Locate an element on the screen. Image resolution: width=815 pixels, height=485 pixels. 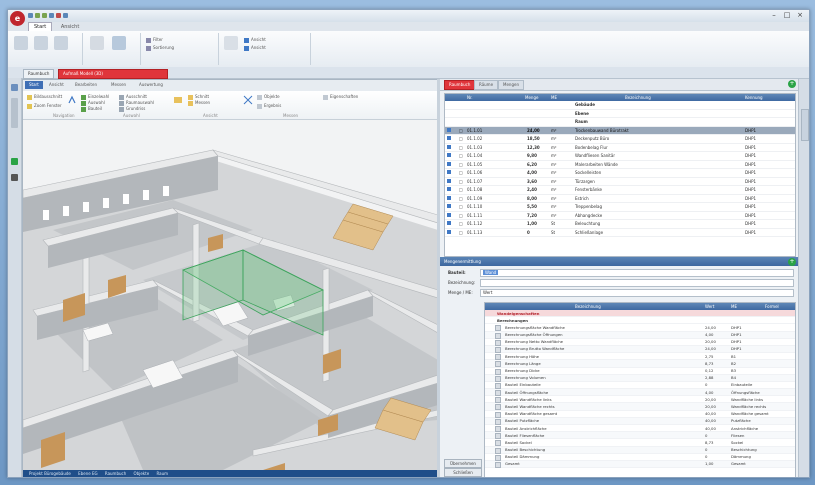
table-row: □ 01.1.11 7,20 m² Abhangdecke DHP1 is located at coordinates (620, 216).